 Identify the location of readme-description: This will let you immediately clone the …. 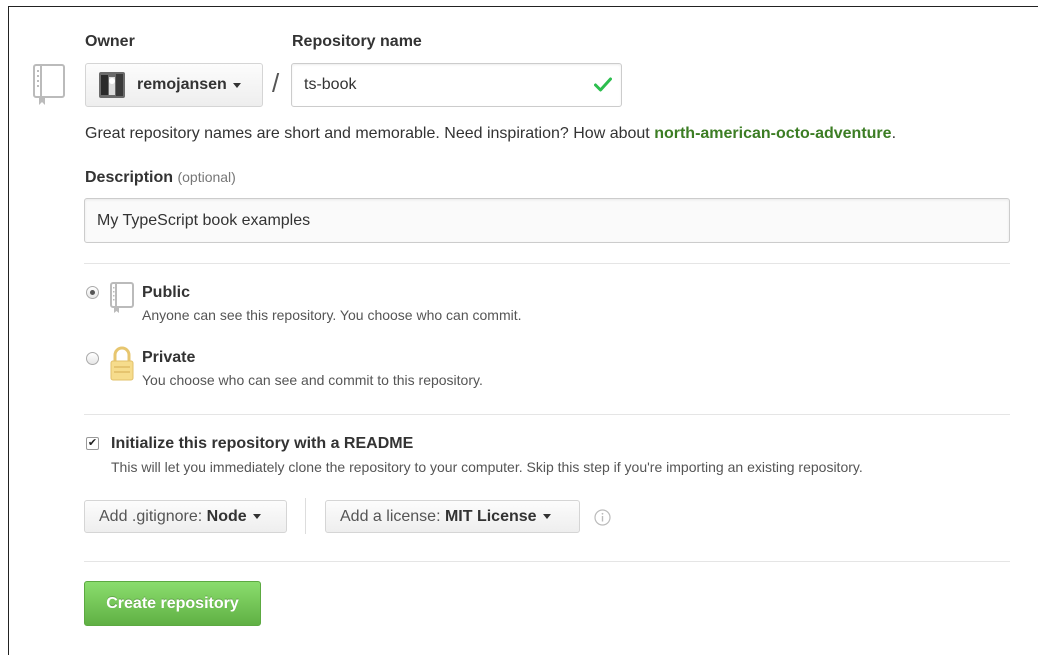
(487, 467).